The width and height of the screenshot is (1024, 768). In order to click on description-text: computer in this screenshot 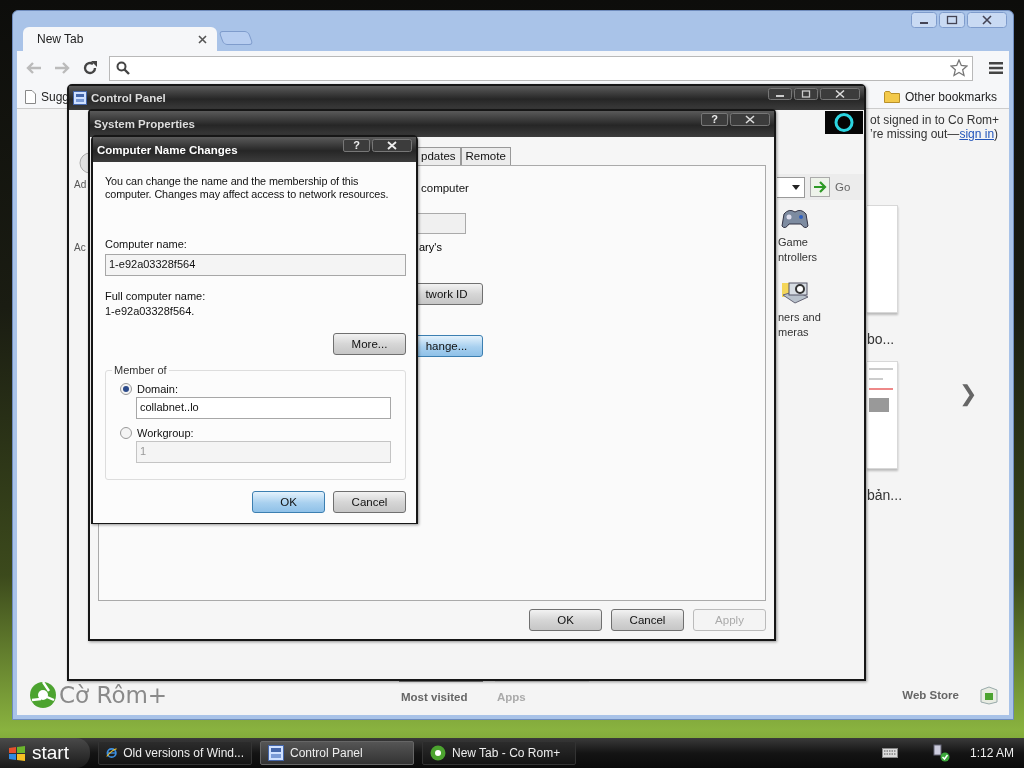, I will do `click(444, 188)`.